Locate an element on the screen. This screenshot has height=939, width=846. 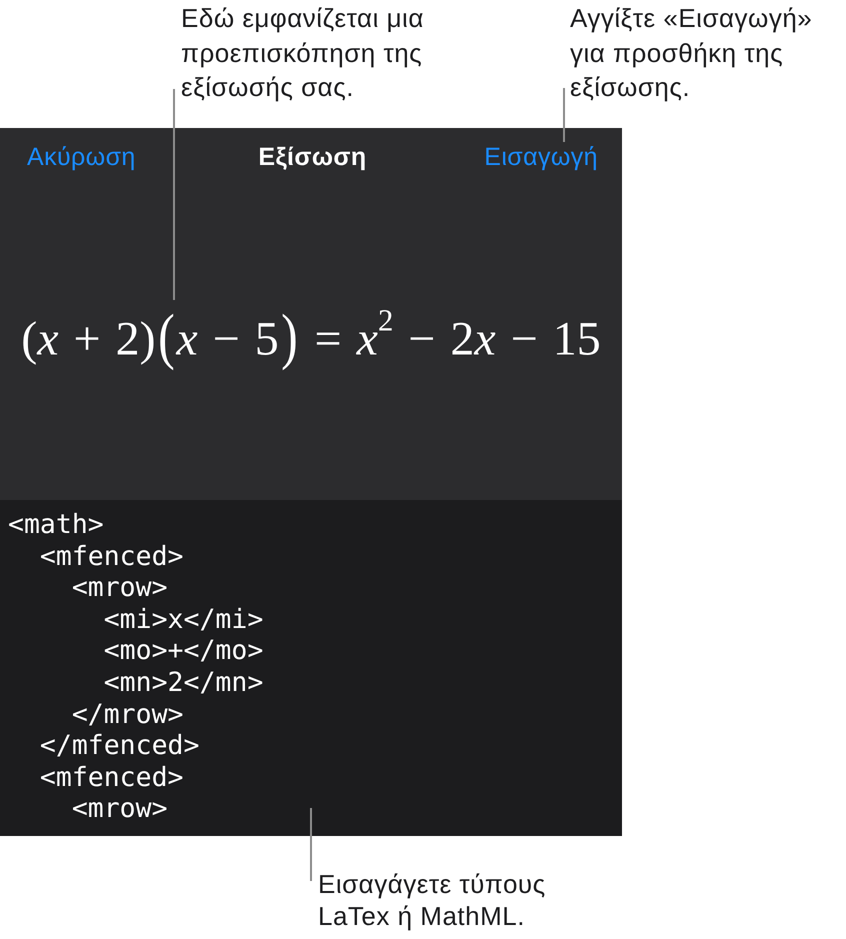
leader-line is located at coordinates (564, 115).